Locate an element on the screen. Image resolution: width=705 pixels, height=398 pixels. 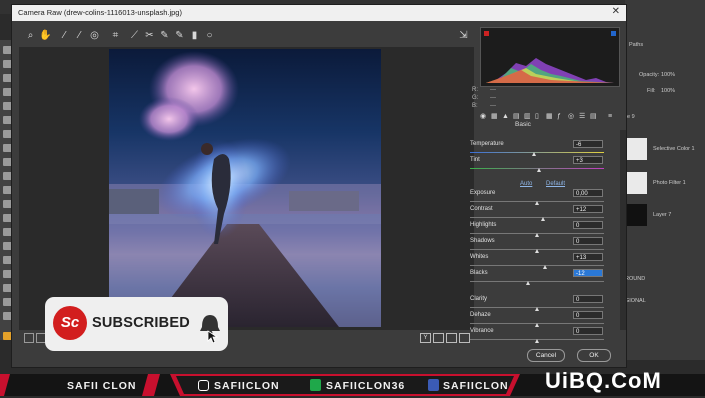
detail-tab-icon: ▲ is located at coordinates (506, 117).